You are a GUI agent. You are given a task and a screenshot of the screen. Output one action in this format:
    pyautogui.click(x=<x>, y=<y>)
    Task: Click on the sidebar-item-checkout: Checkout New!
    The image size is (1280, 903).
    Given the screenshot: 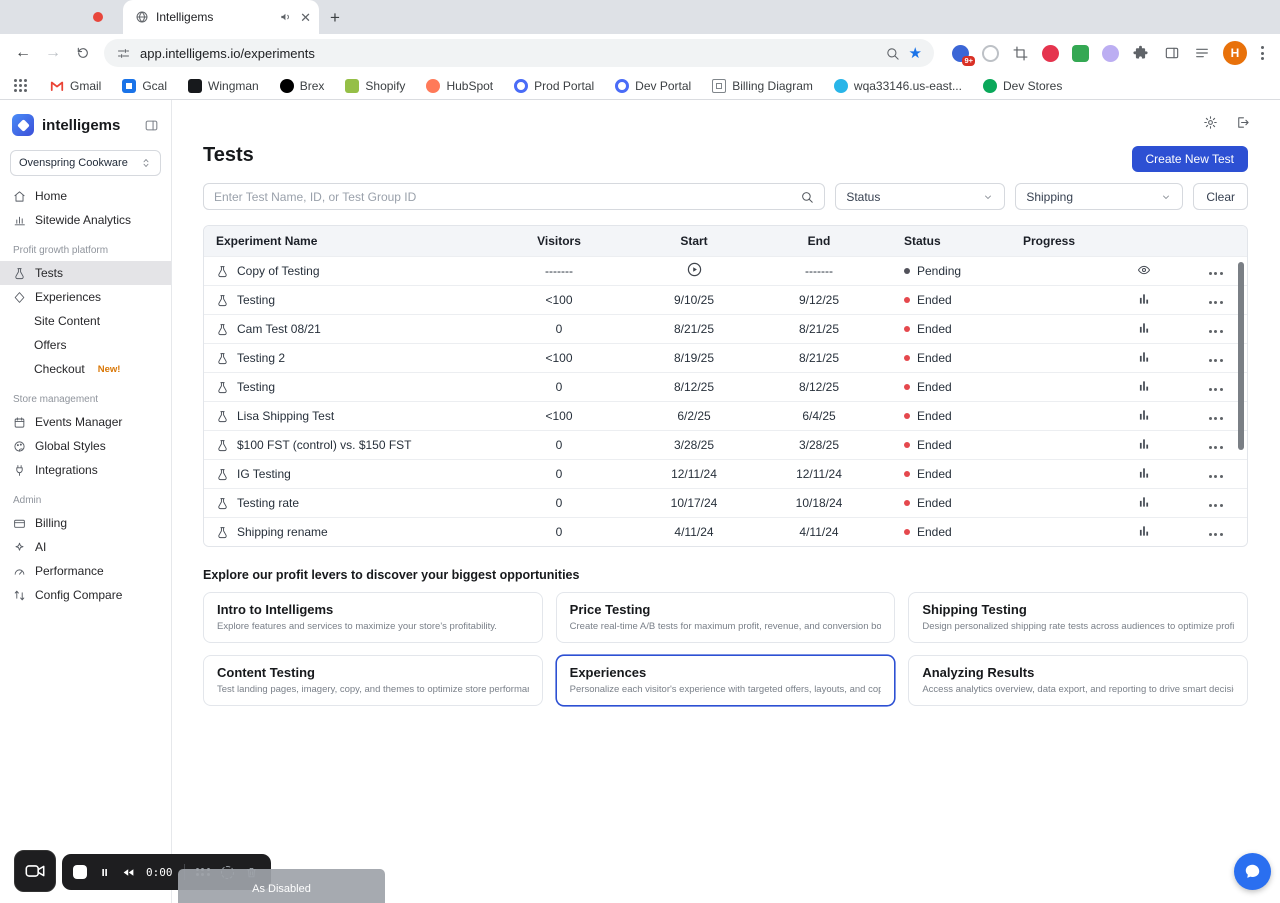 What is the action you would take?
    pyautogui.click(x=85, y=369)
    